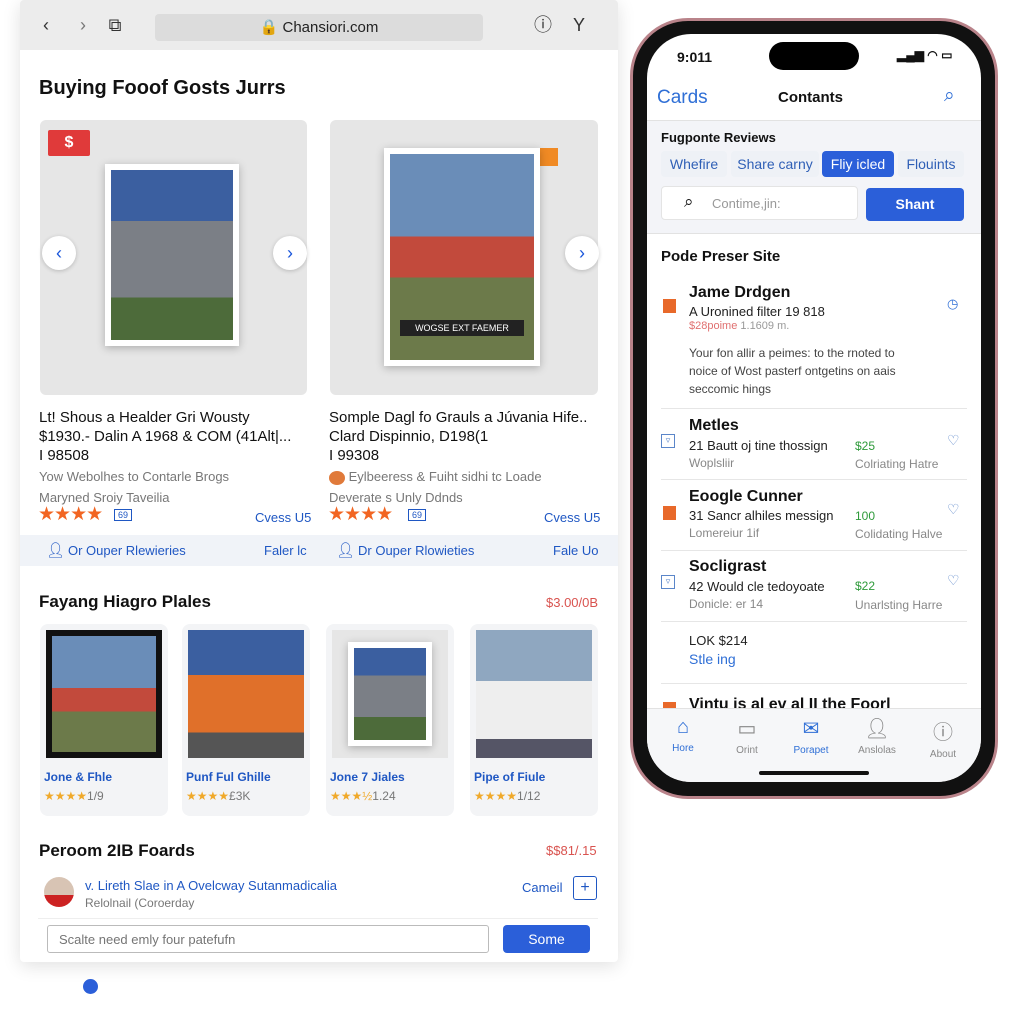  What do you see at coordinates (134, 476) in the screenshot?
I see `product-desc: Yow Webolhes to Contarle Brogs` at bounding box center [134, 476].